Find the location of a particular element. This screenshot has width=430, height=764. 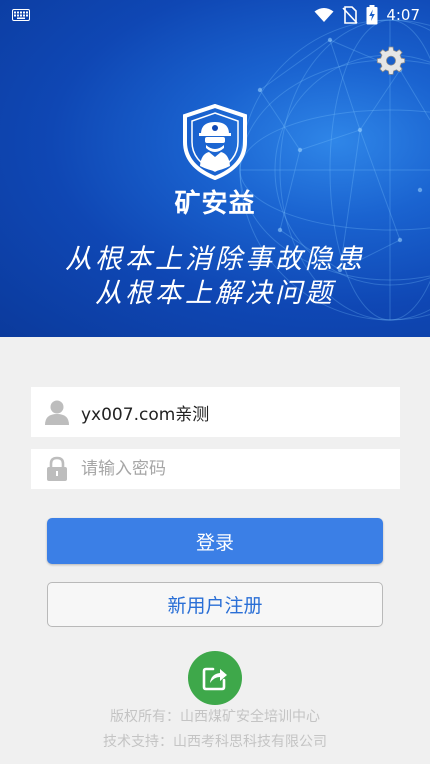

username-input is located at coordinates (231, 412).